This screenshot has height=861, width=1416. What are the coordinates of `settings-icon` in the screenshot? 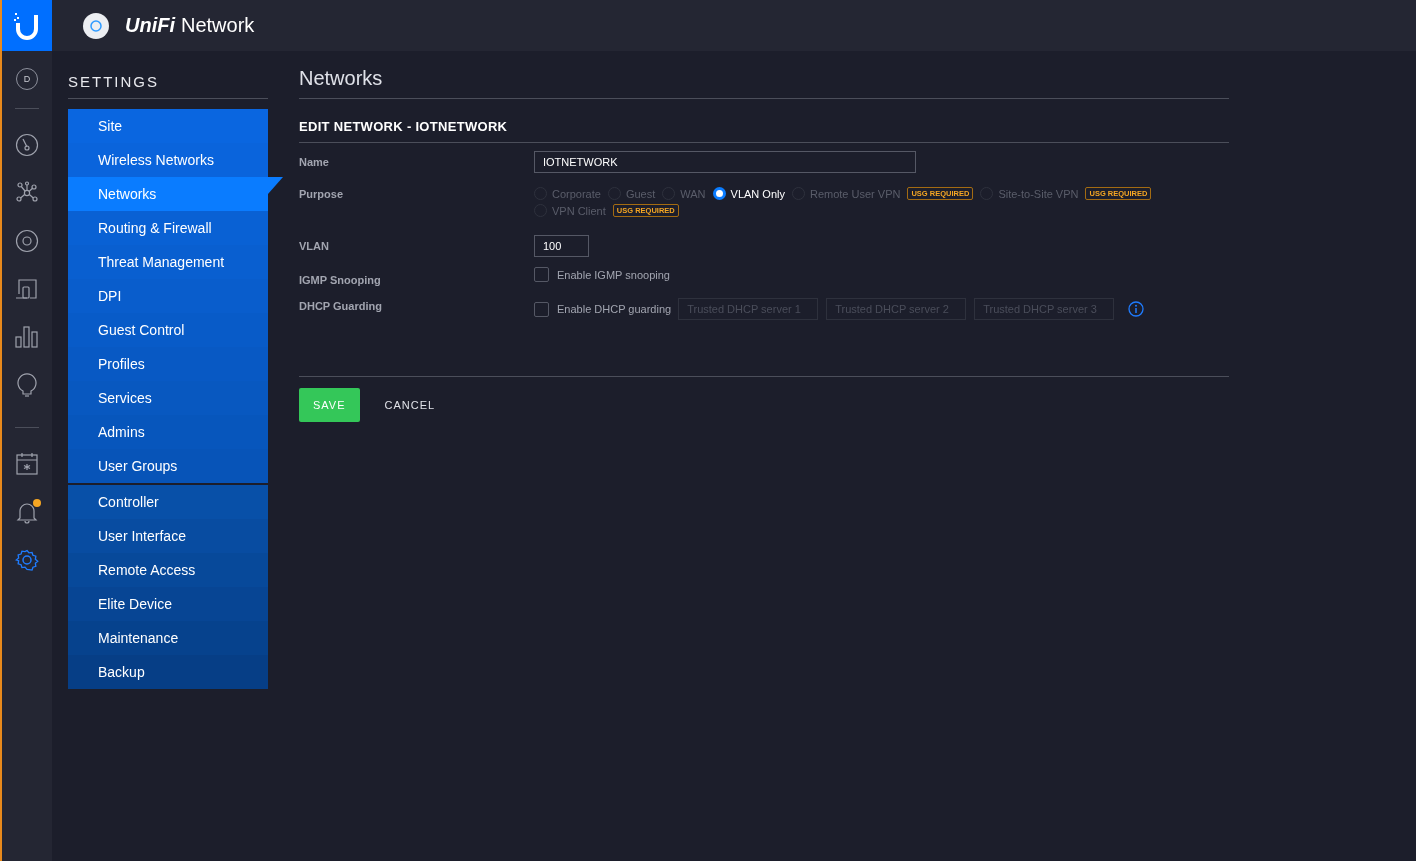 It's located at (27, 560).